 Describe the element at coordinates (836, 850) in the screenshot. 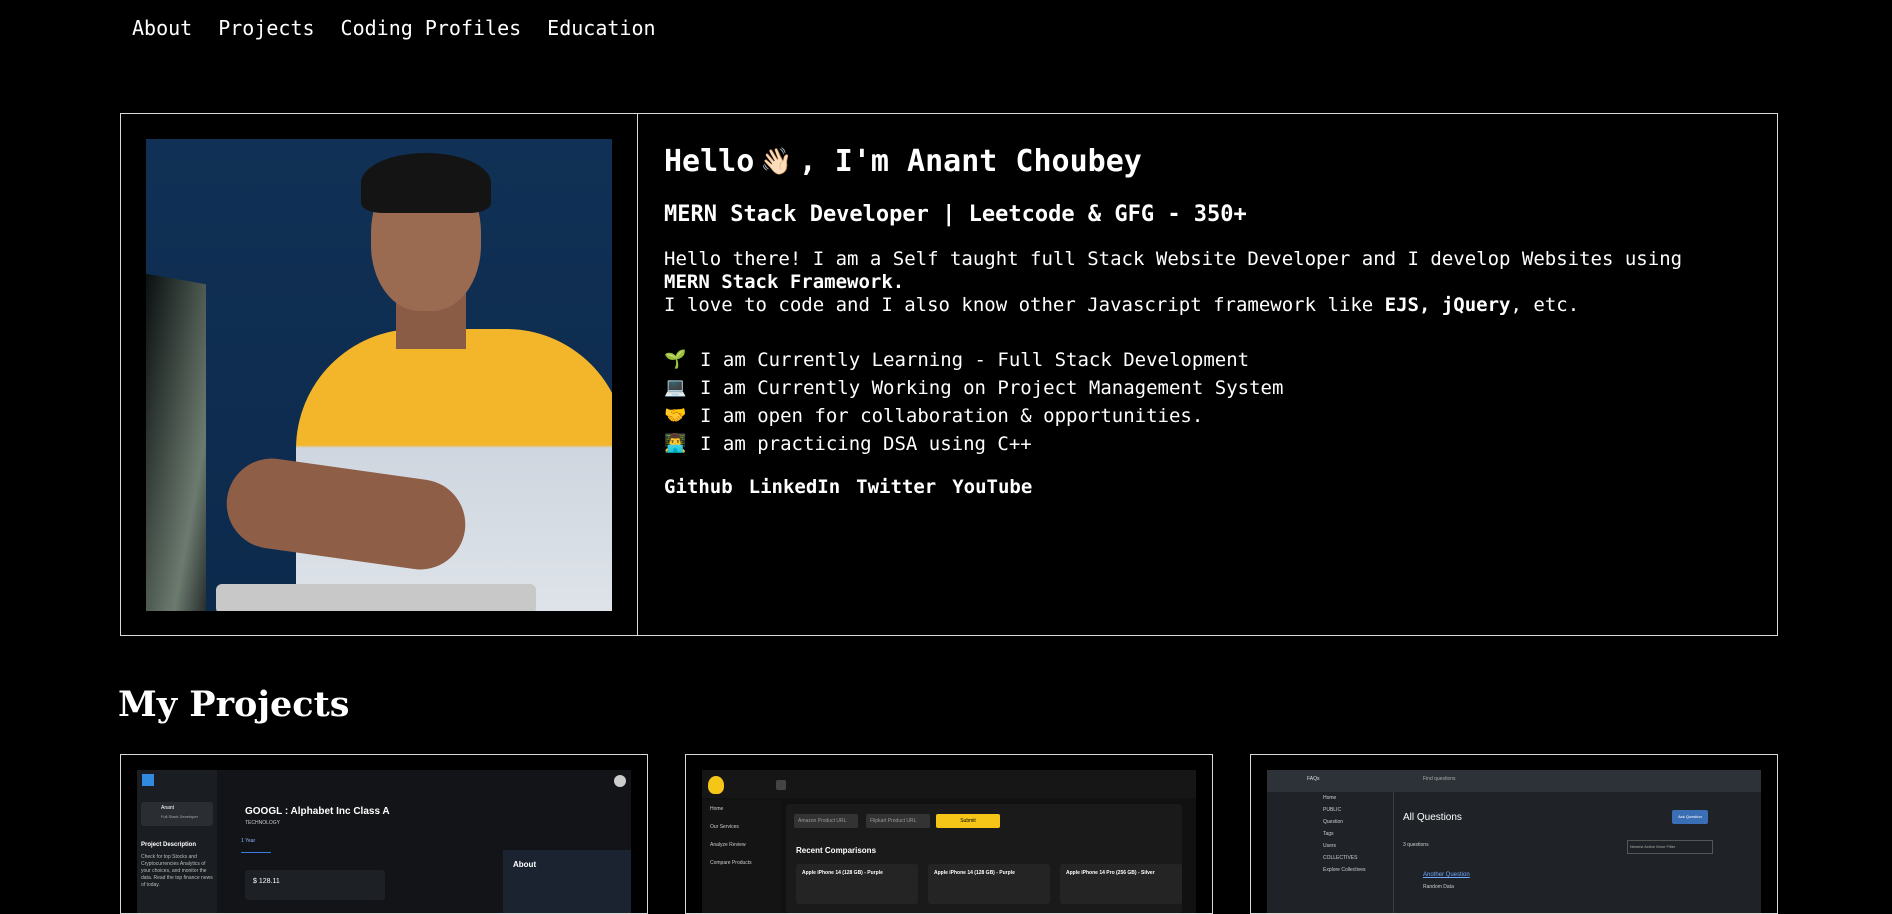

I see `screenshot-recent-title: Recent Comparisons` at that location.